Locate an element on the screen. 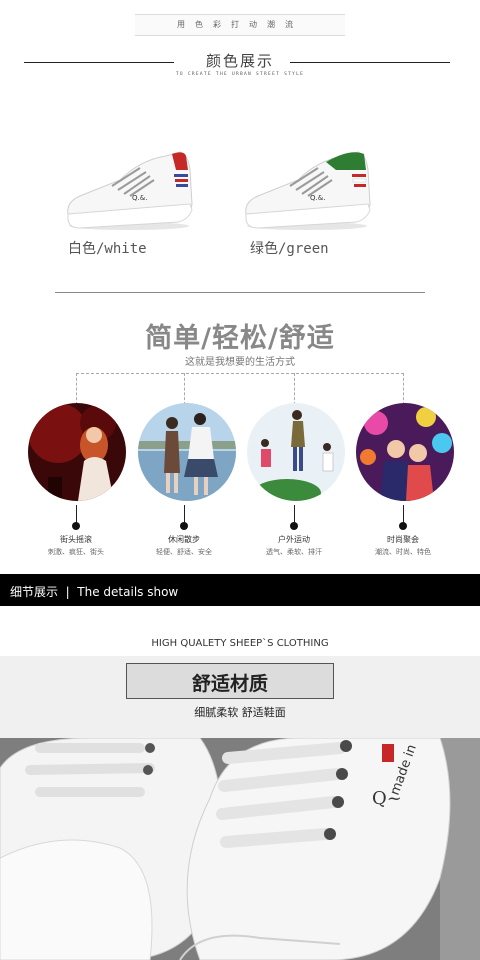 The image size is (480, 960). material-title: 舒适材质 is located at coordinates (229, 684).